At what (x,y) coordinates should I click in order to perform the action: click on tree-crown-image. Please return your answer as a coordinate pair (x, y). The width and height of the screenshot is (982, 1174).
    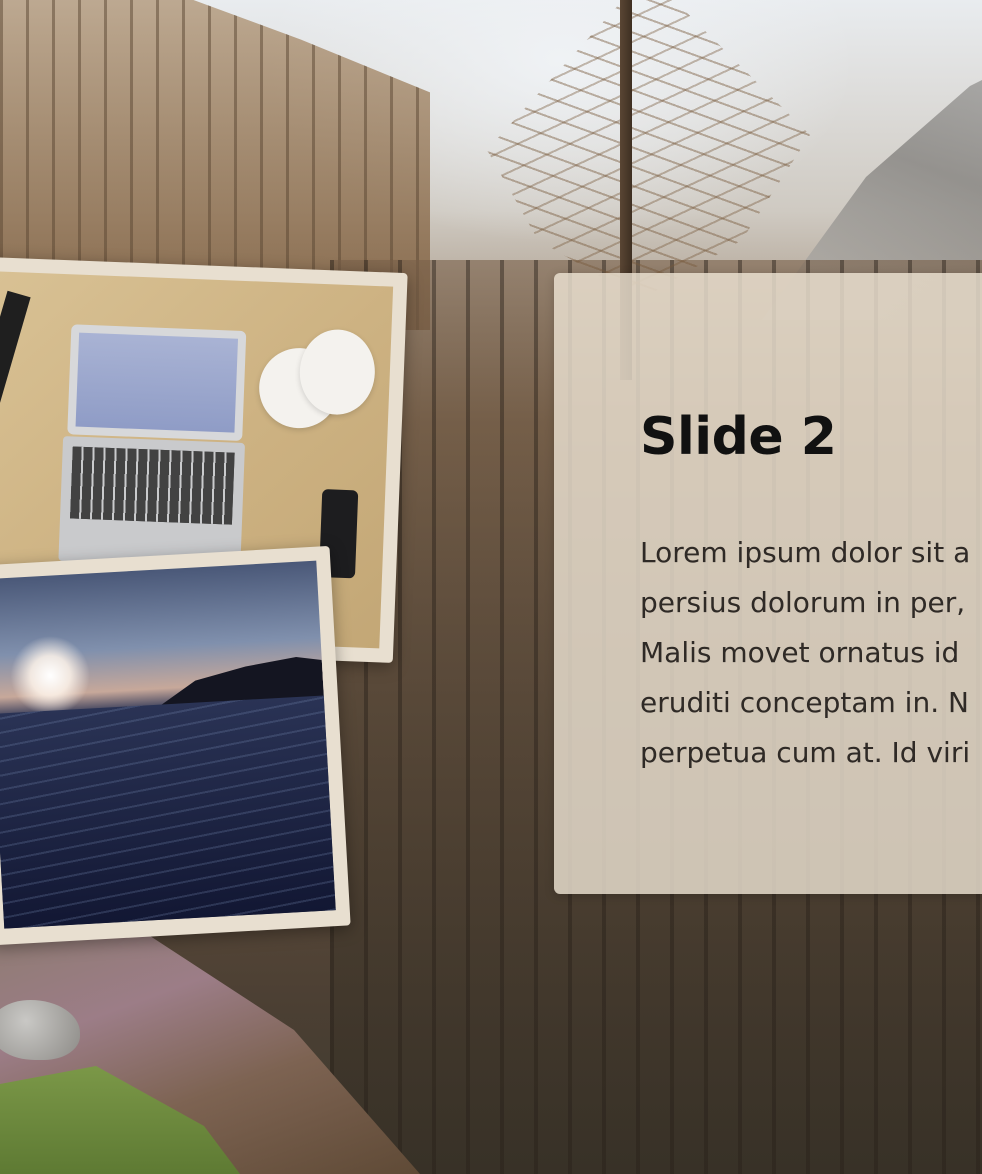
    Looking at the image, I should click on (648, 150).